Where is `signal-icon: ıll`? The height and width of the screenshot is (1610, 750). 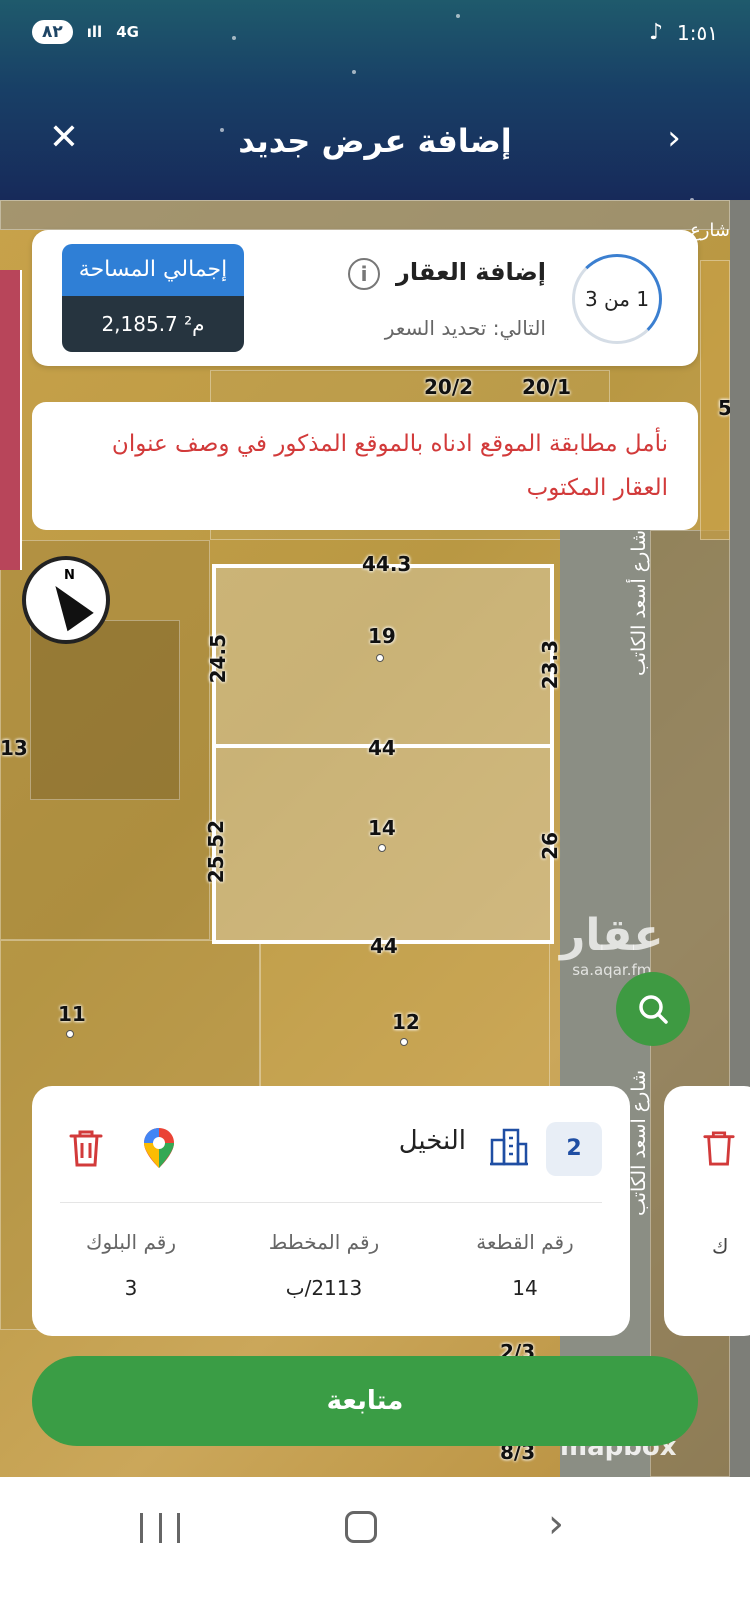 signal-icon: ıll is located at coordinates (94, 32).